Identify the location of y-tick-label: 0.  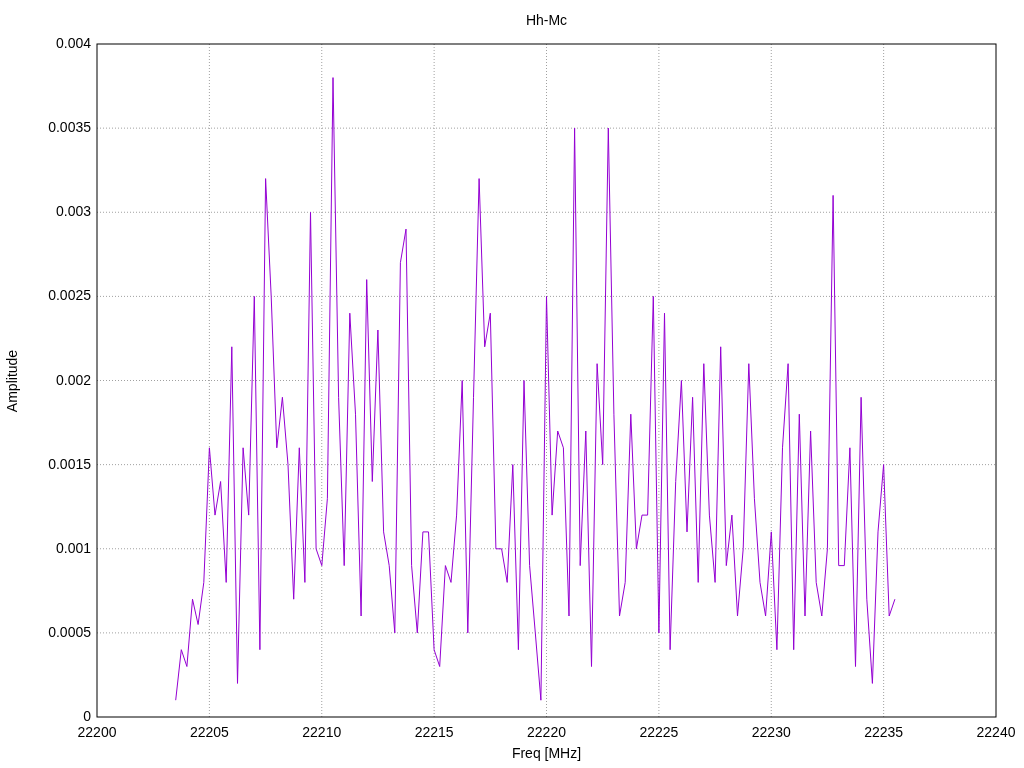
(87, 716).